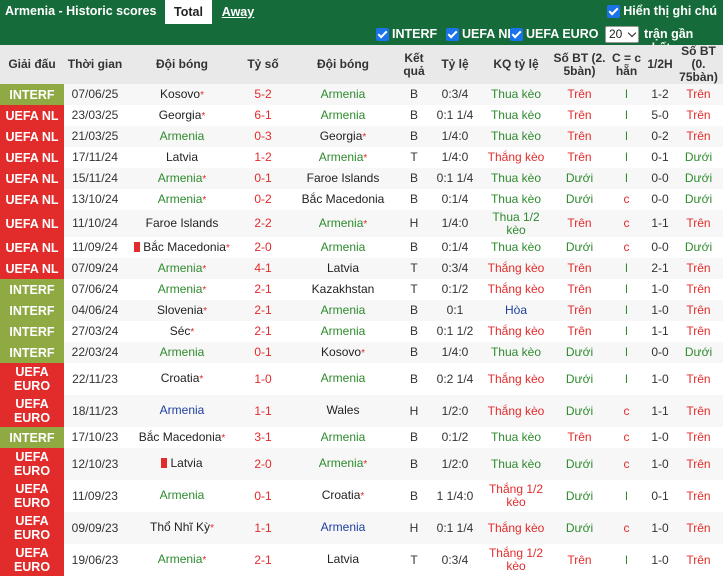 This screenshot has height=576, width=723. I want to click on home-team-cell: Kosovo*, so click(182, 94).